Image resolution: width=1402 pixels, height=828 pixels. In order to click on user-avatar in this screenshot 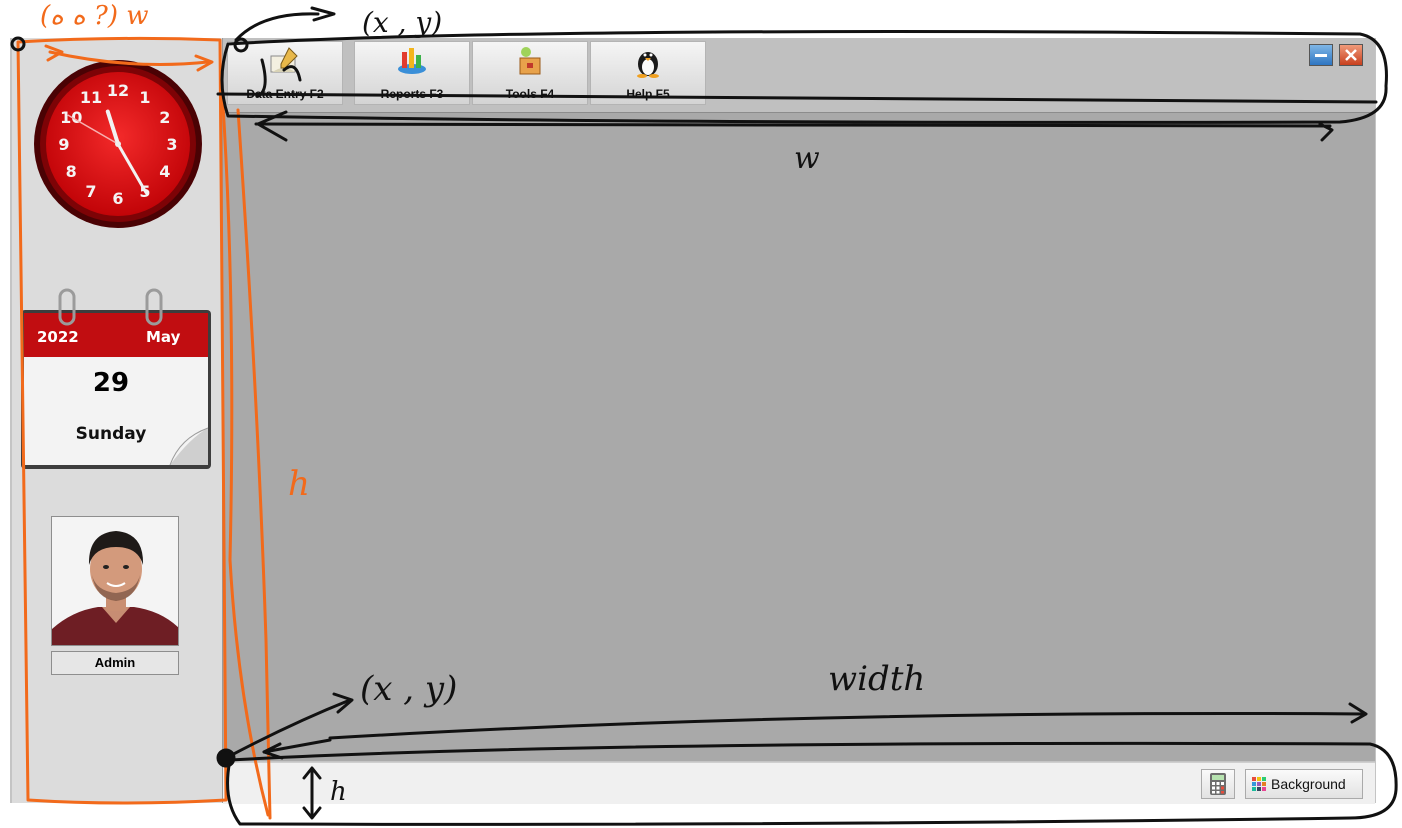, I will do `click(115, 581)`.